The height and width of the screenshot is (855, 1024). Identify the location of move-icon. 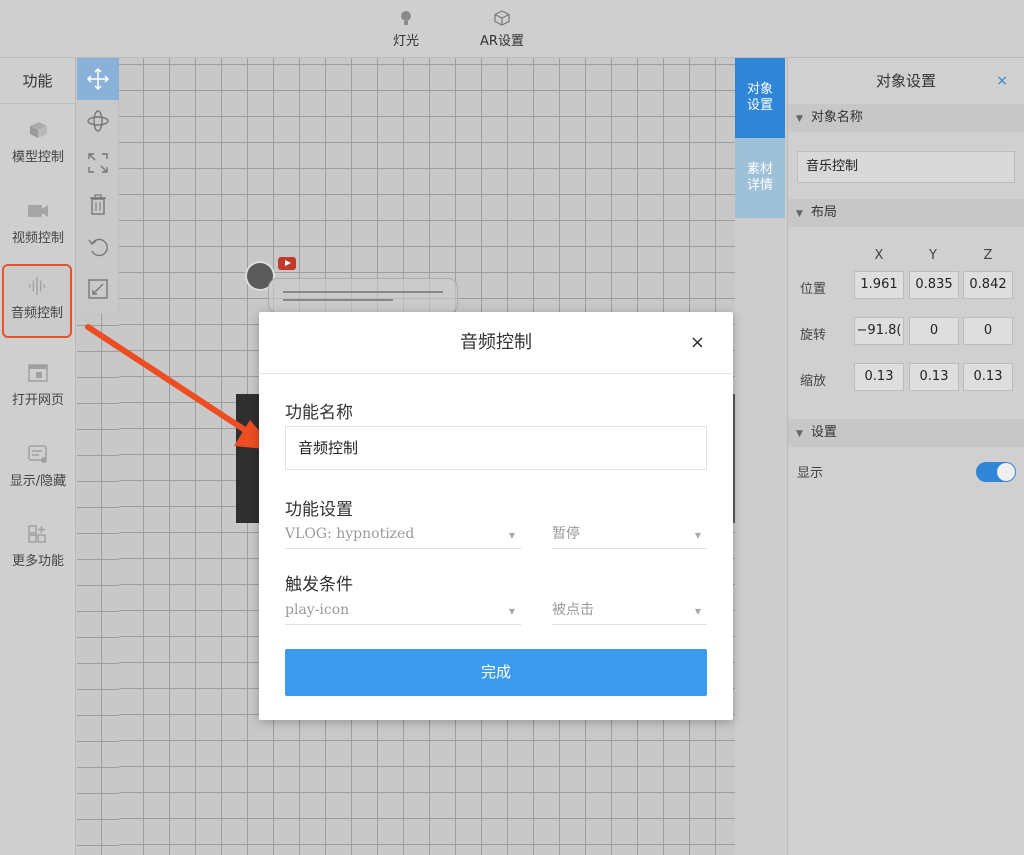
(98, 79).